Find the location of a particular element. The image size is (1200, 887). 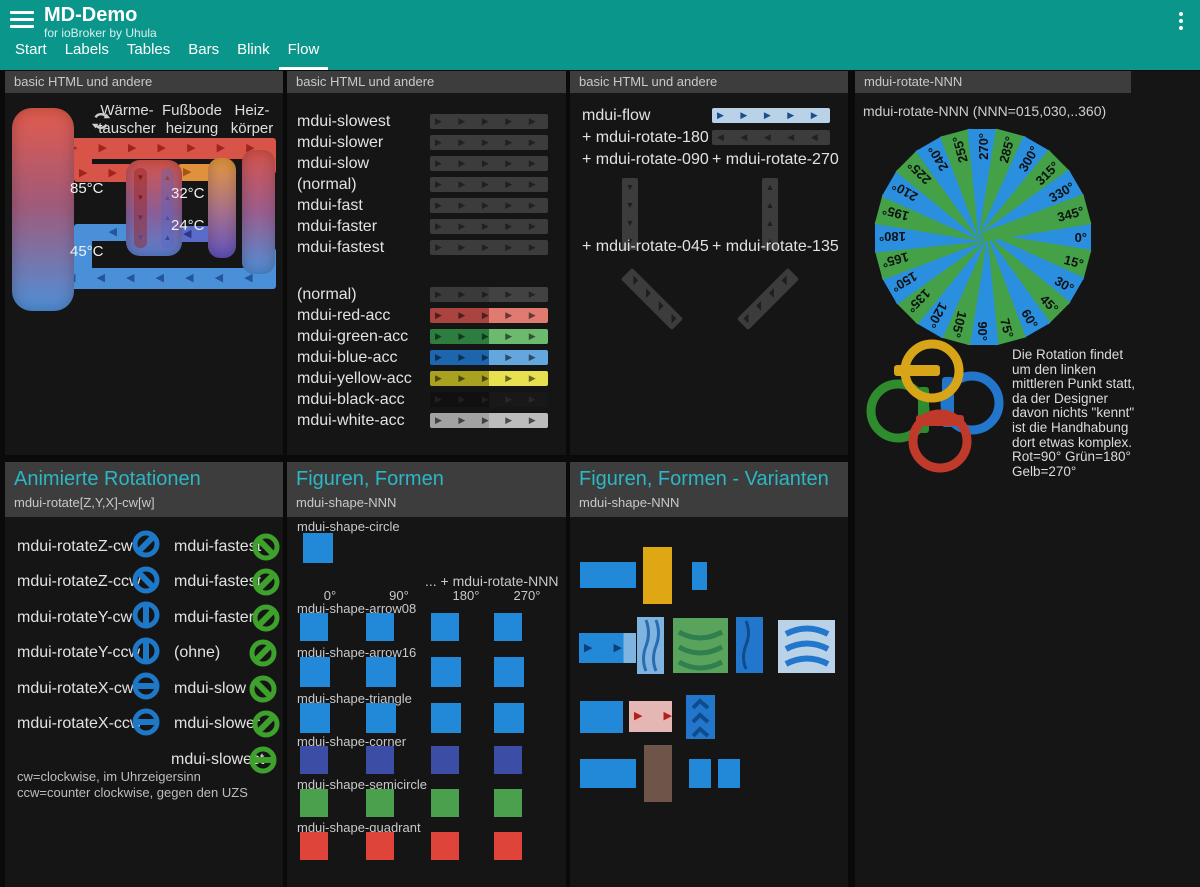

row-label: mdui-red-acc is located at coordinates (344, 315).